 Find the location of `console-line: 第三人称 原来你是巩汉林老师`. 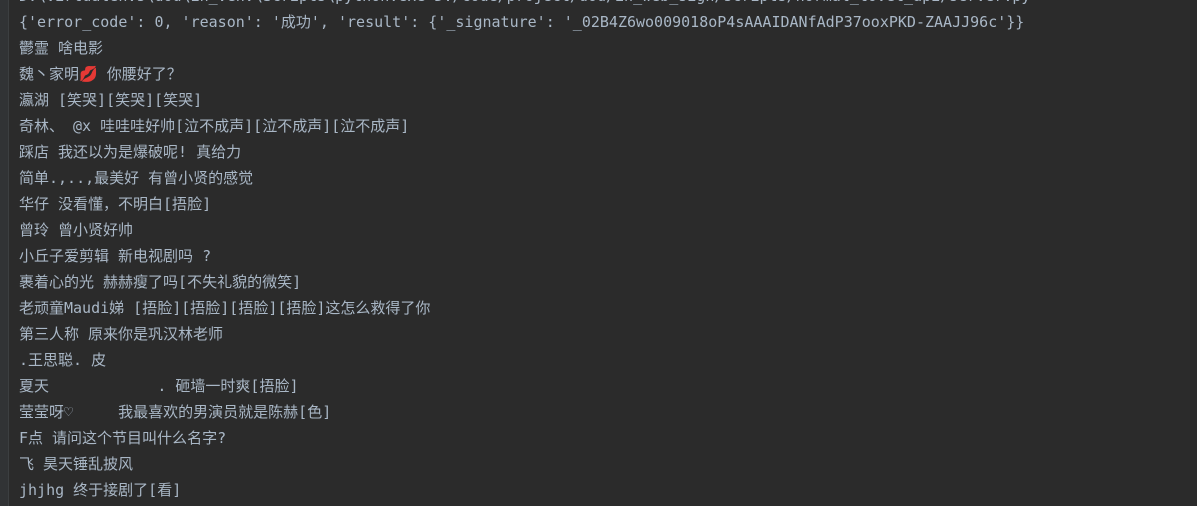

console-line: 第三人称 原来你是巩汉林老师 is located at coordinates (121, 334).